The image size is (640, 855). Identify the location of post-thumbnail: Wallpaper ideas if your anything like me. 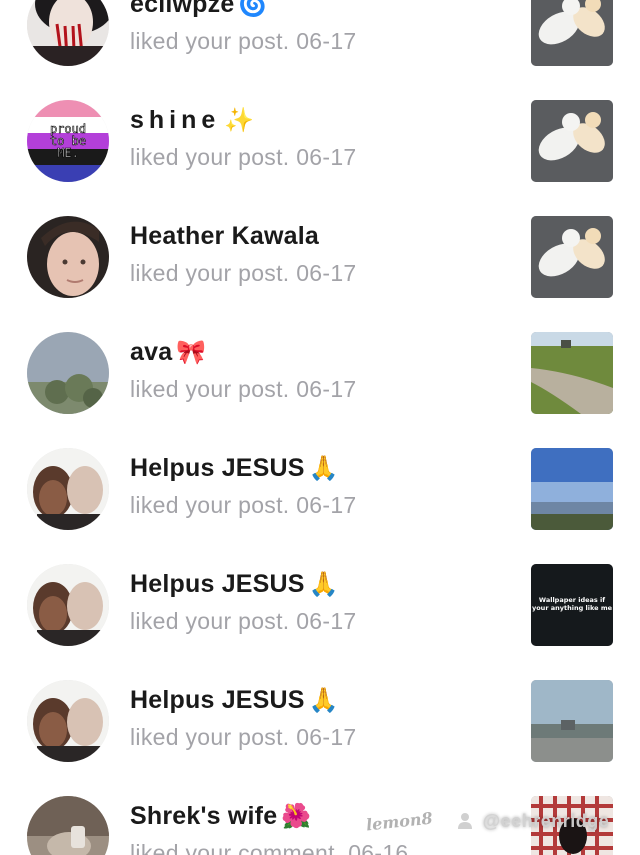
(572, 605).